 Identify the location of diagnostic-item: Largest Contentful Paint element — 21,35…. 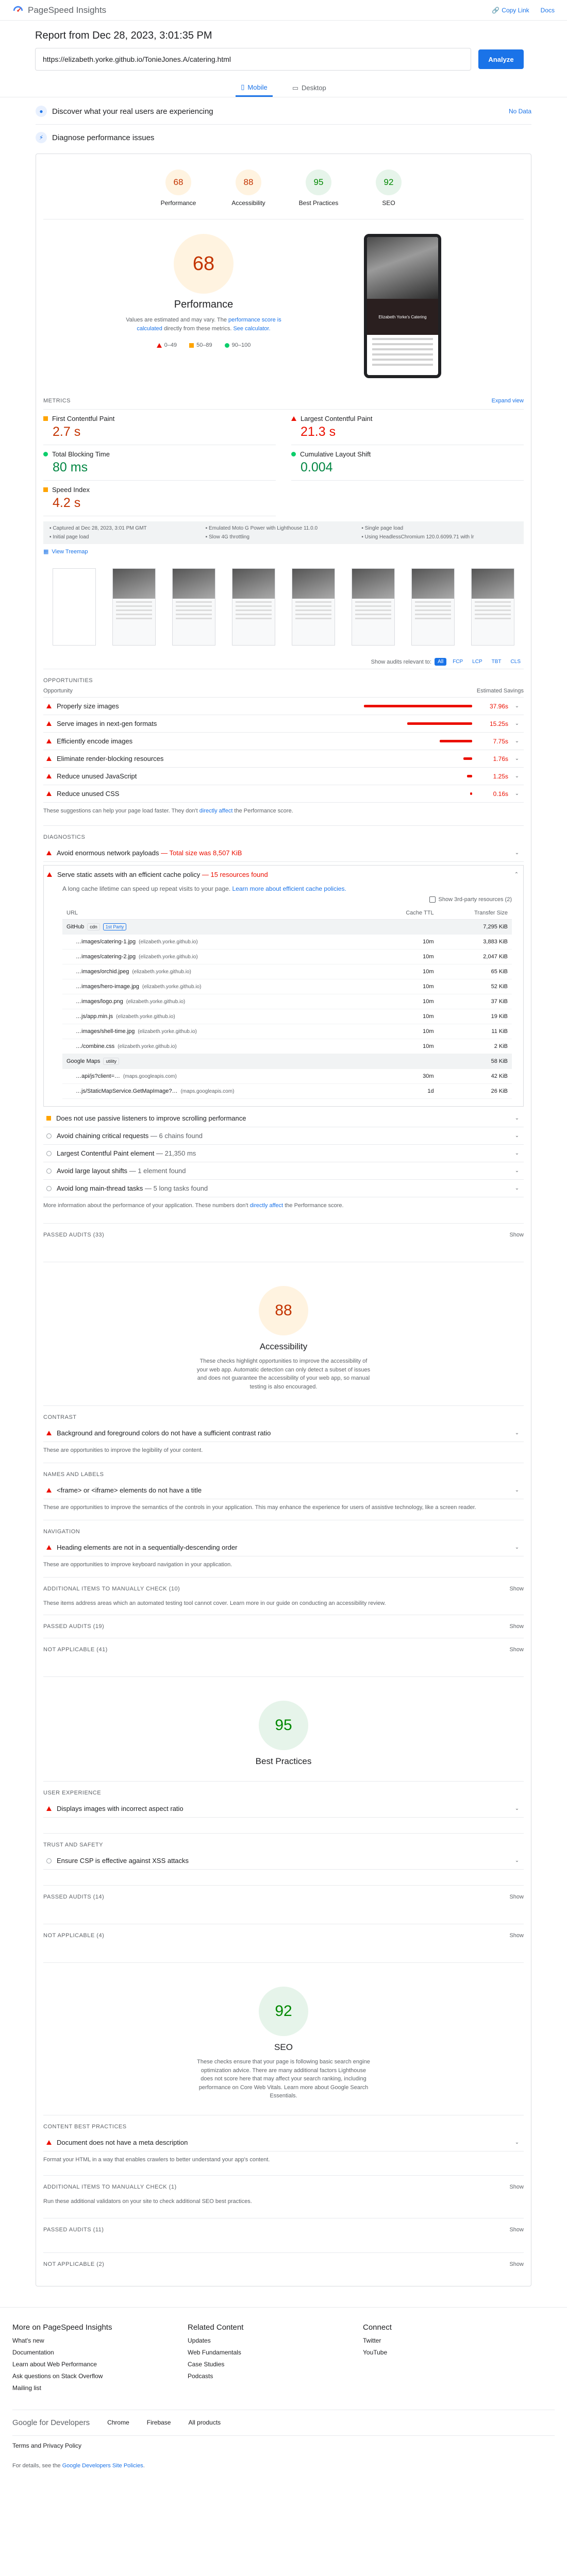
(283, 1153).